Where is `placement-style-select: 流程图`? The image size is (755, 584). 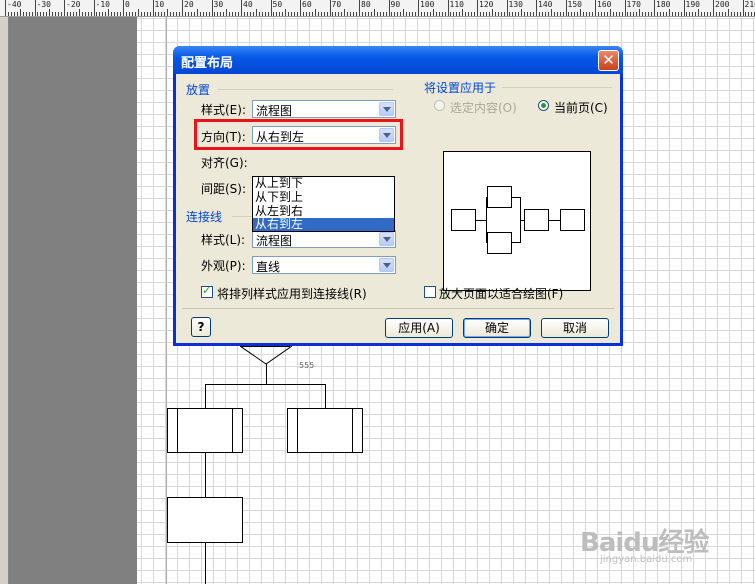 placement-style-select: 流程图 is located at coordinates (324, 109).